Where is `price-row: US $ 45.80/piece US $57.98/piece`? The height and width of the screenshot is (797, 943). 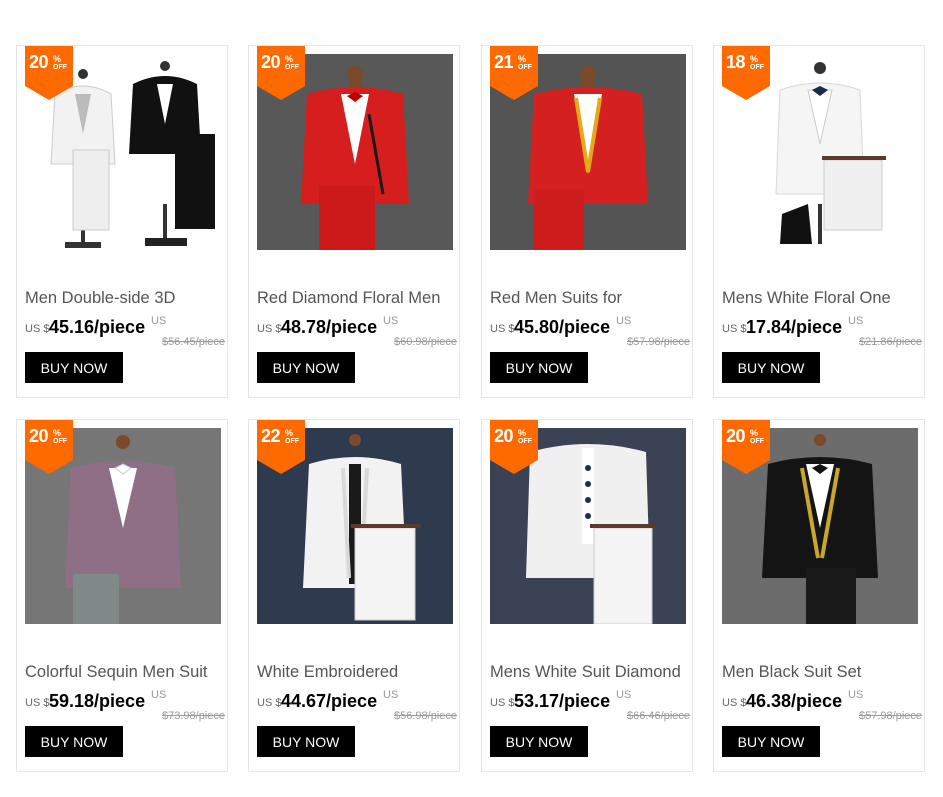
price-row: US $ 45.80/piece US $57.98/piece is located at coordinates (590, 331).